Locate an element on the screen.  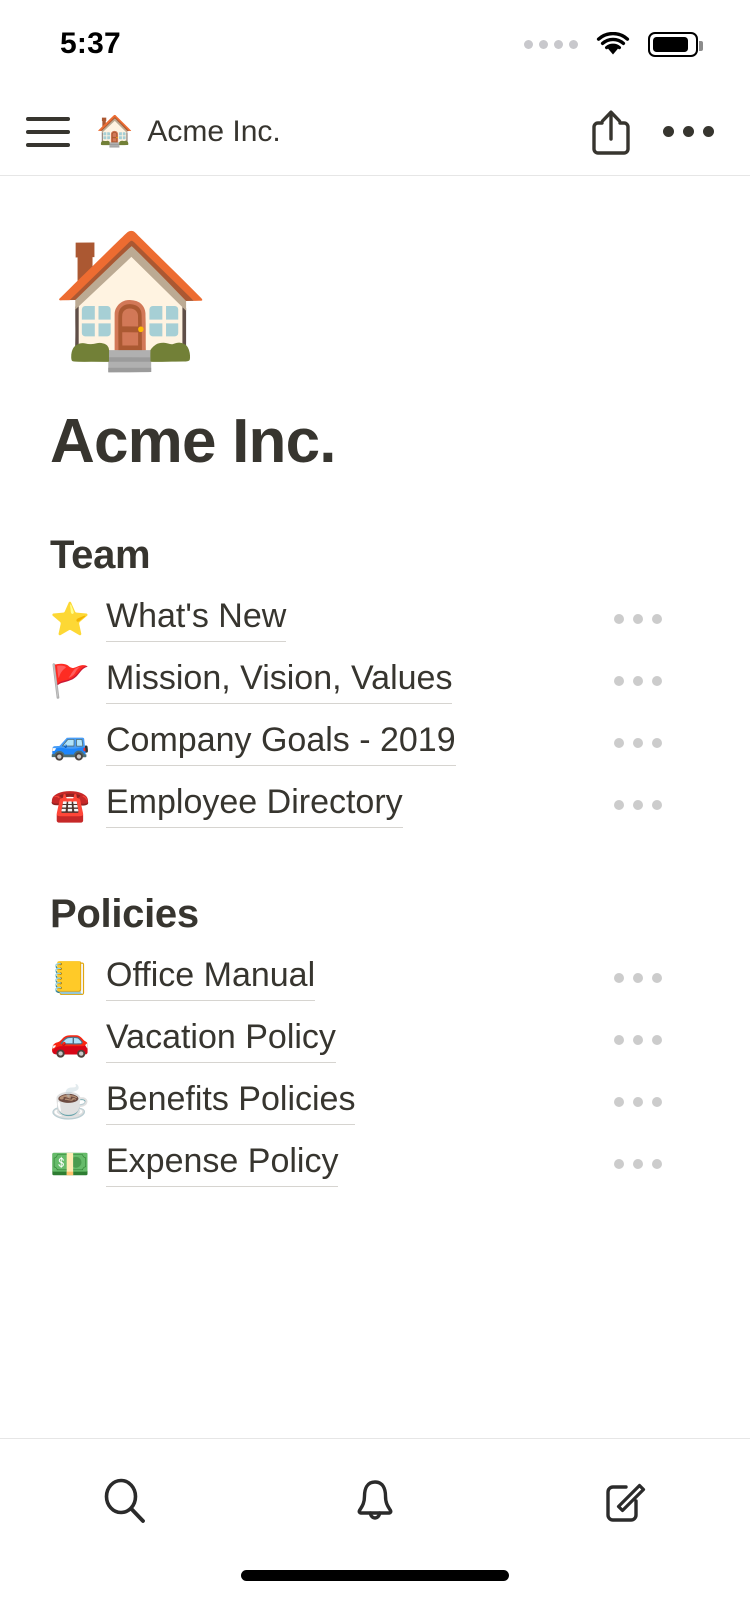
list-item: 🚗 Vacation Policy is located at coordinates (375, 1040).